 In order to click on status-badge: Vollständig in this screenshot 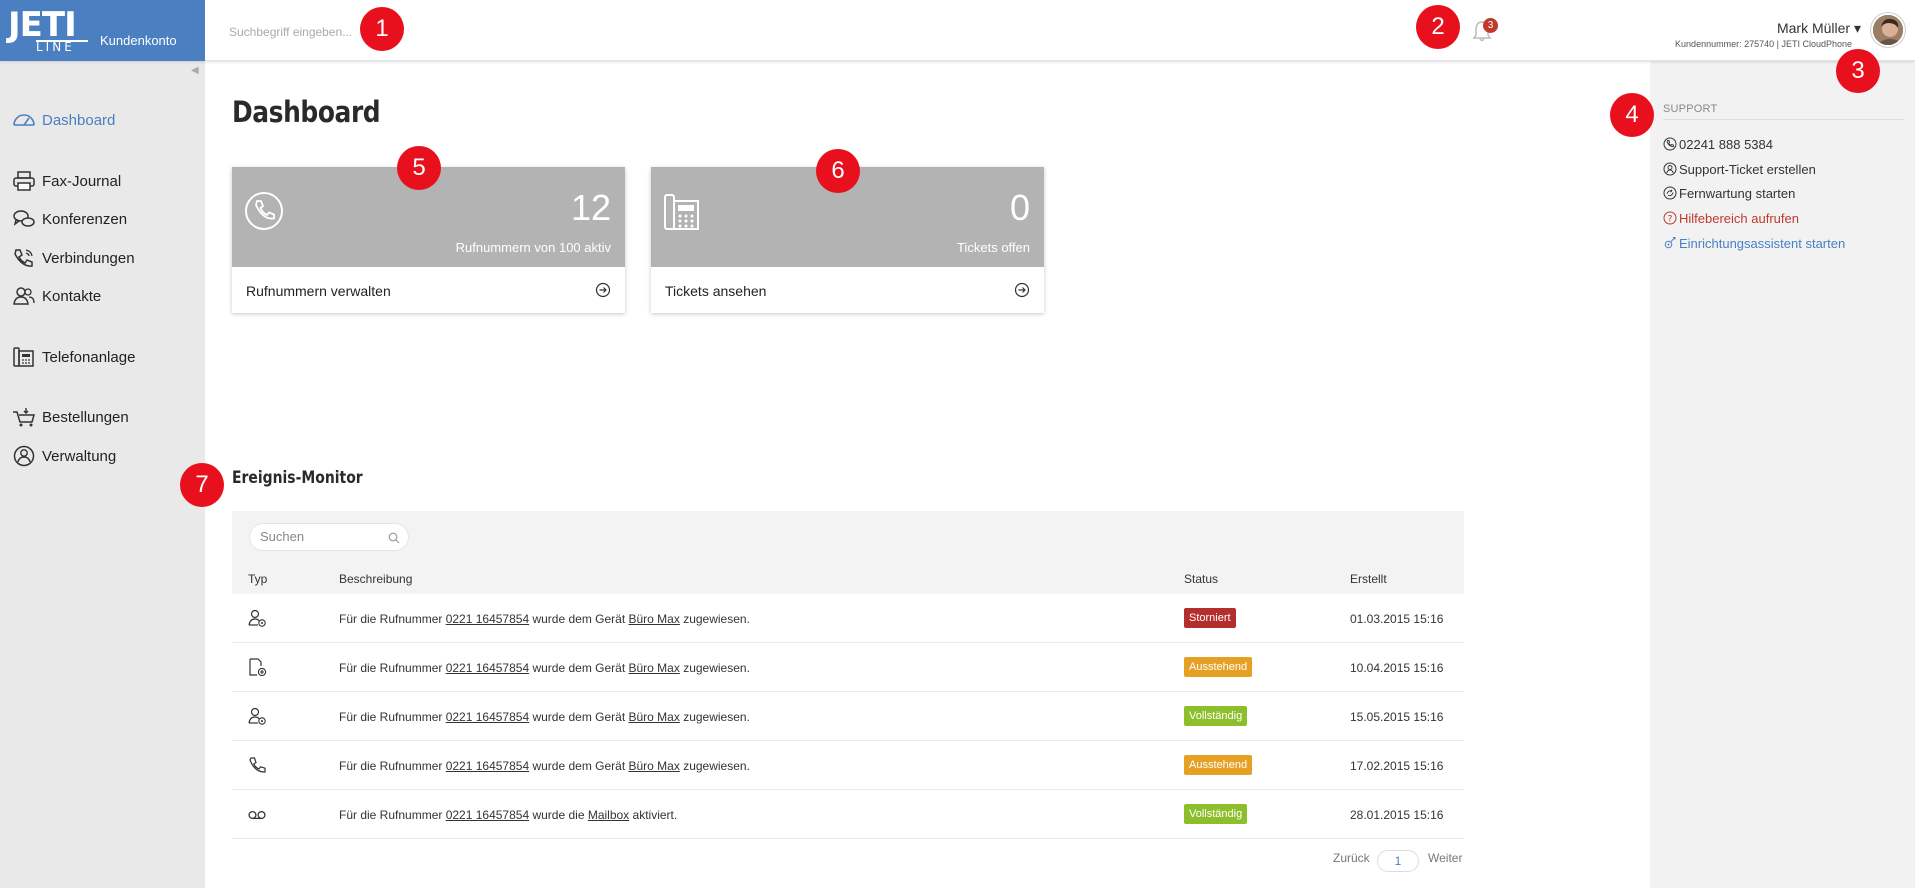, I will do `click(1216, 814)`.